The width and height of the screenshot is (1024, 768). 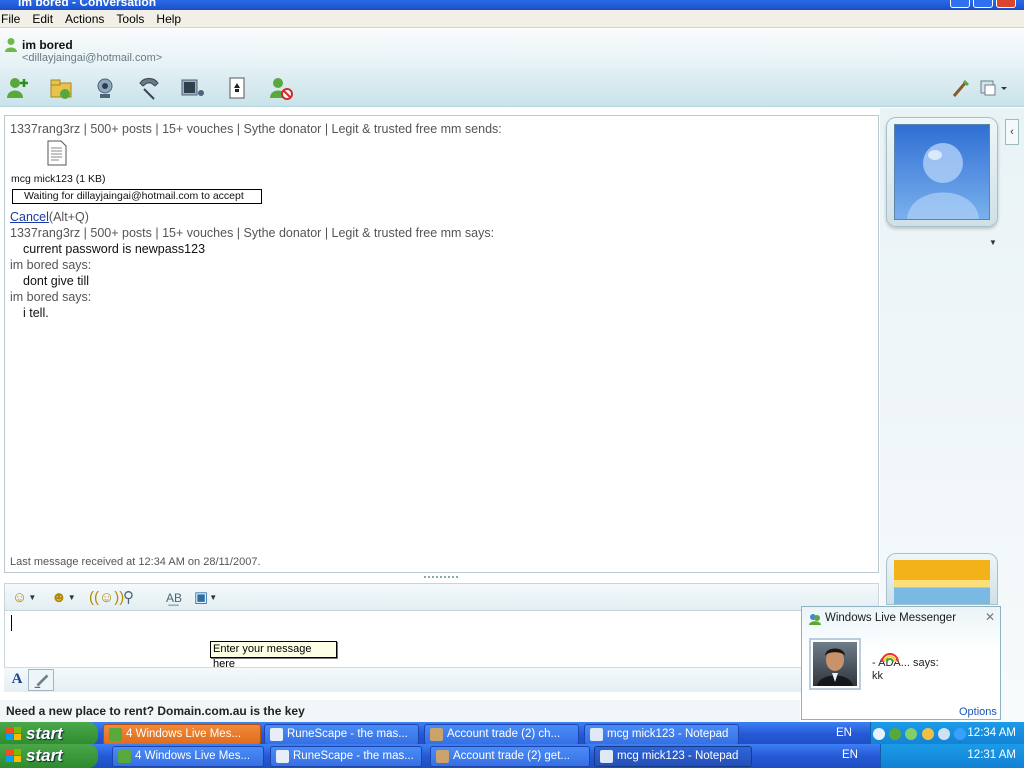 I want to click on maximize-button, so click(x=983, y=4).